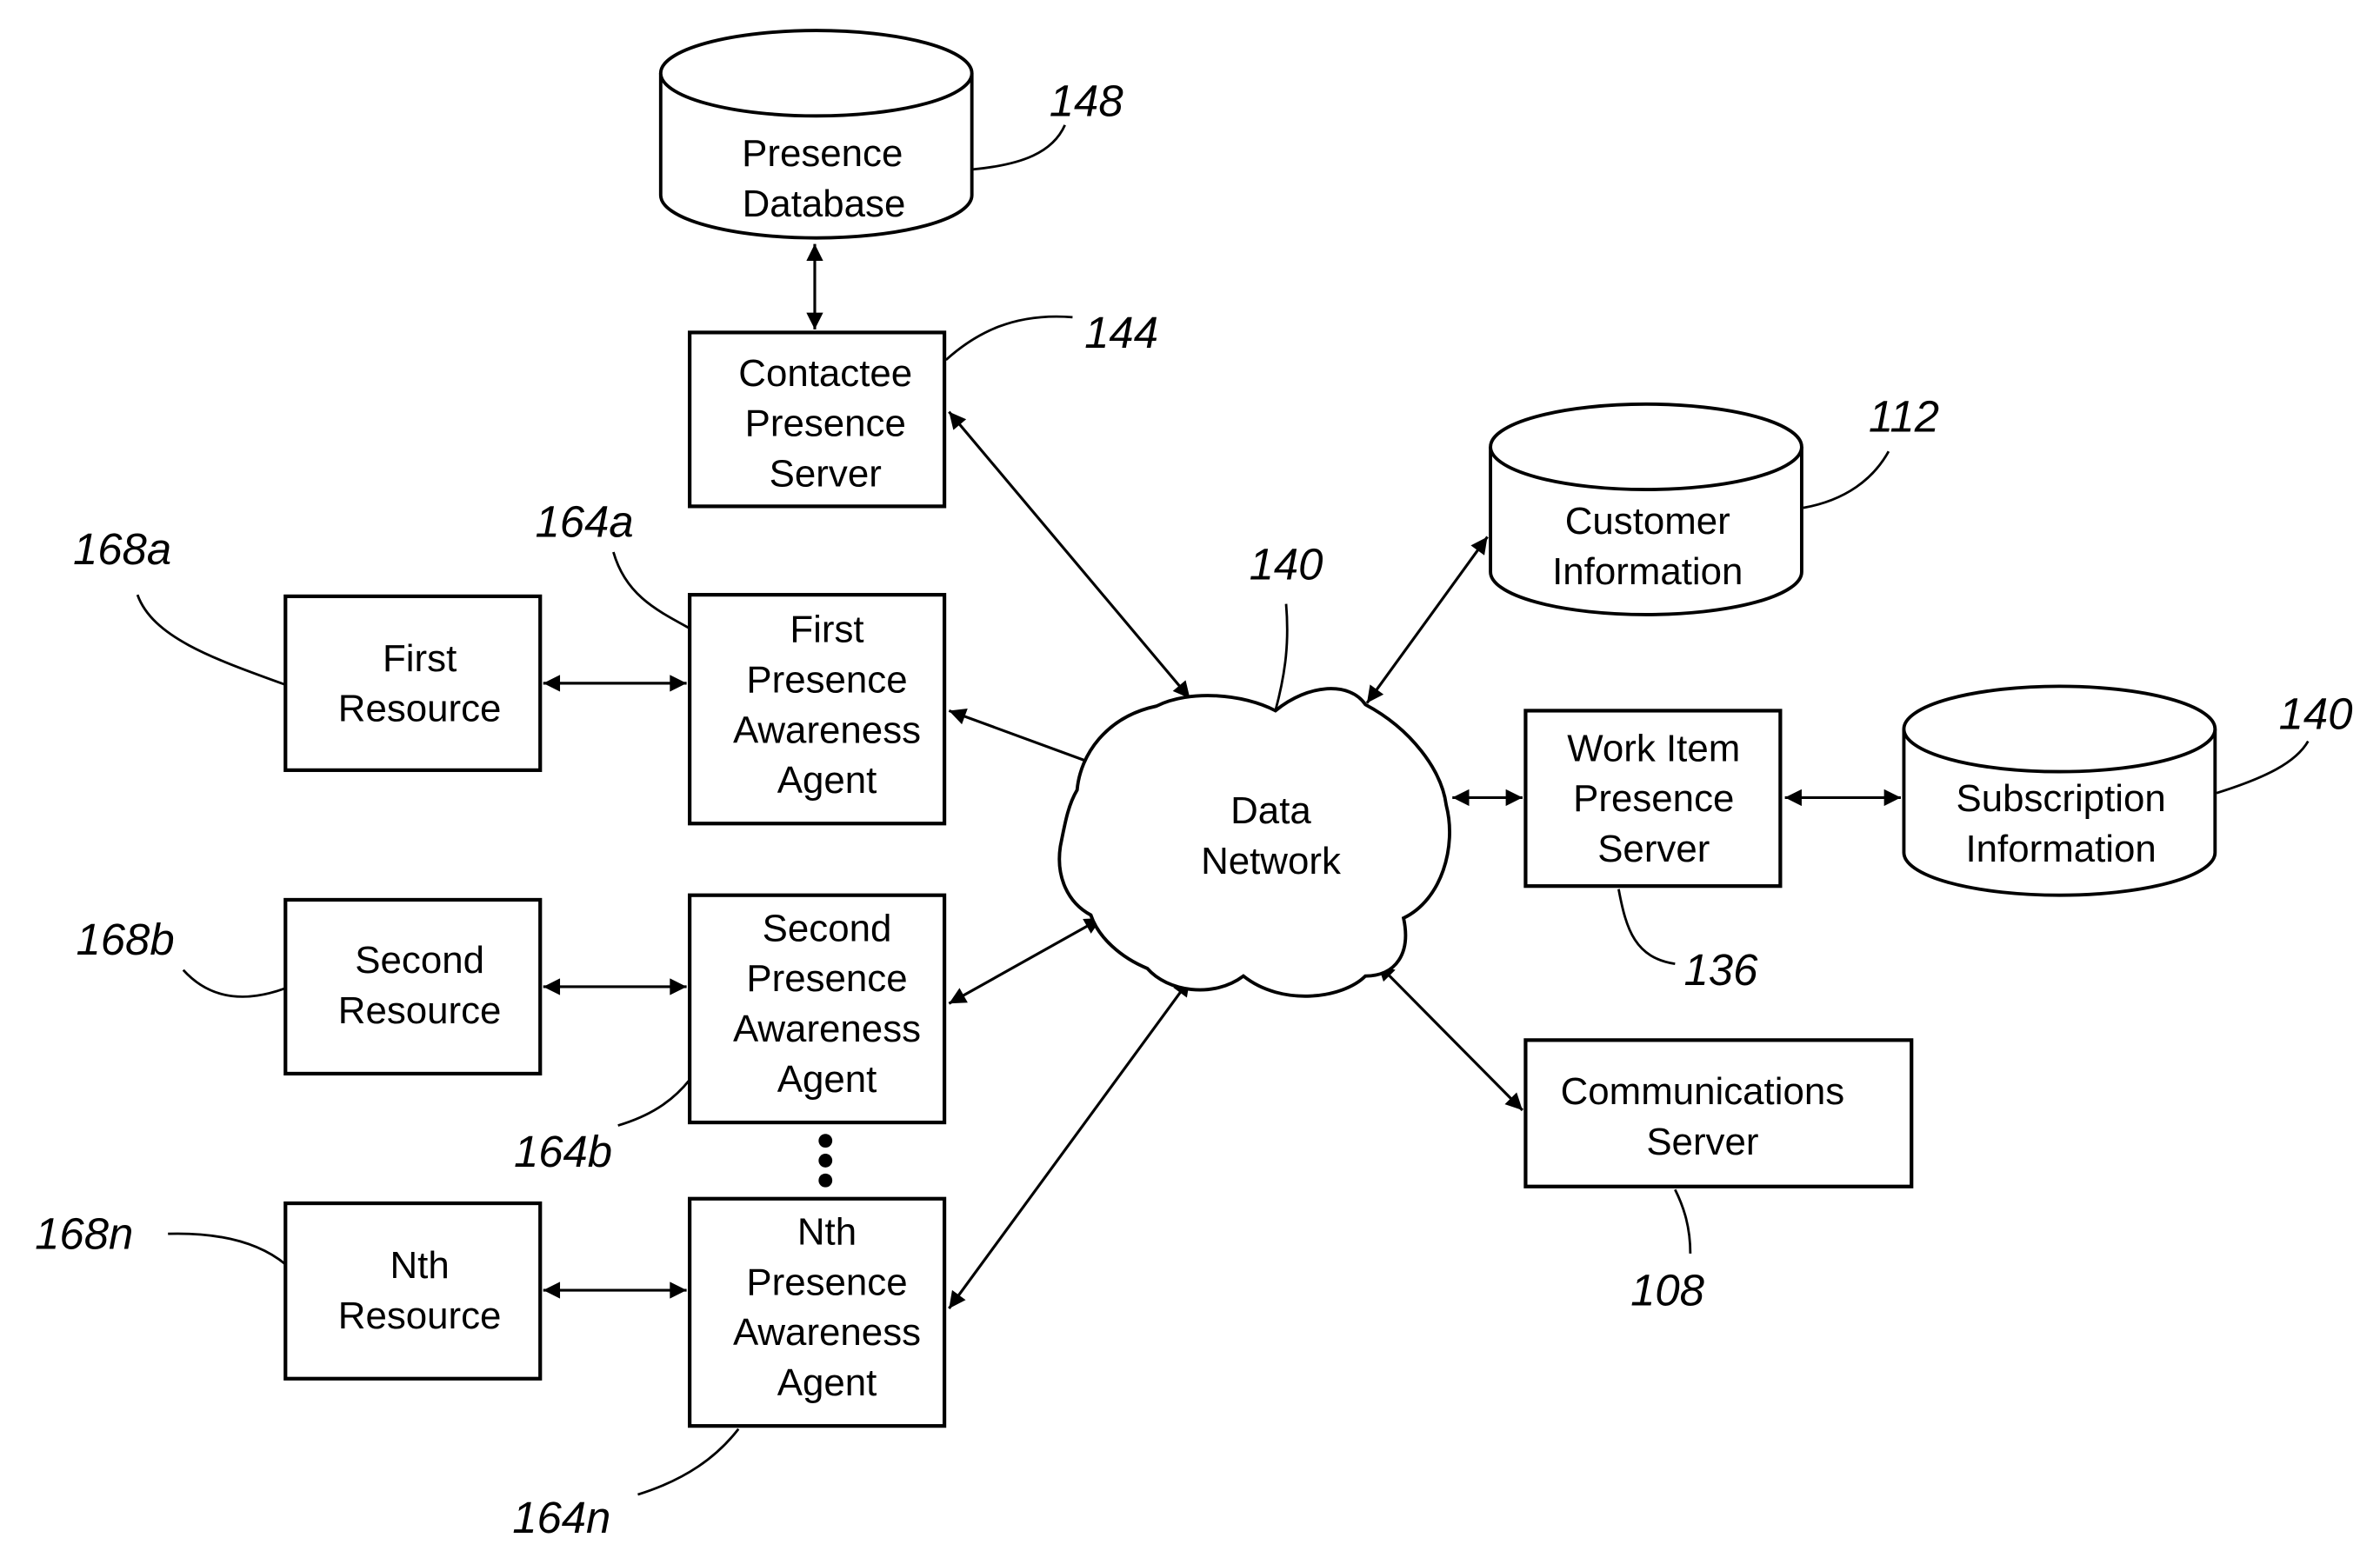 Image resolution: width=2380 pixels, height=1551 pixels. Describe the element at coordinates (827, 1079) in the screenshot. I see `second-agent-line-4: Agent` at that location.